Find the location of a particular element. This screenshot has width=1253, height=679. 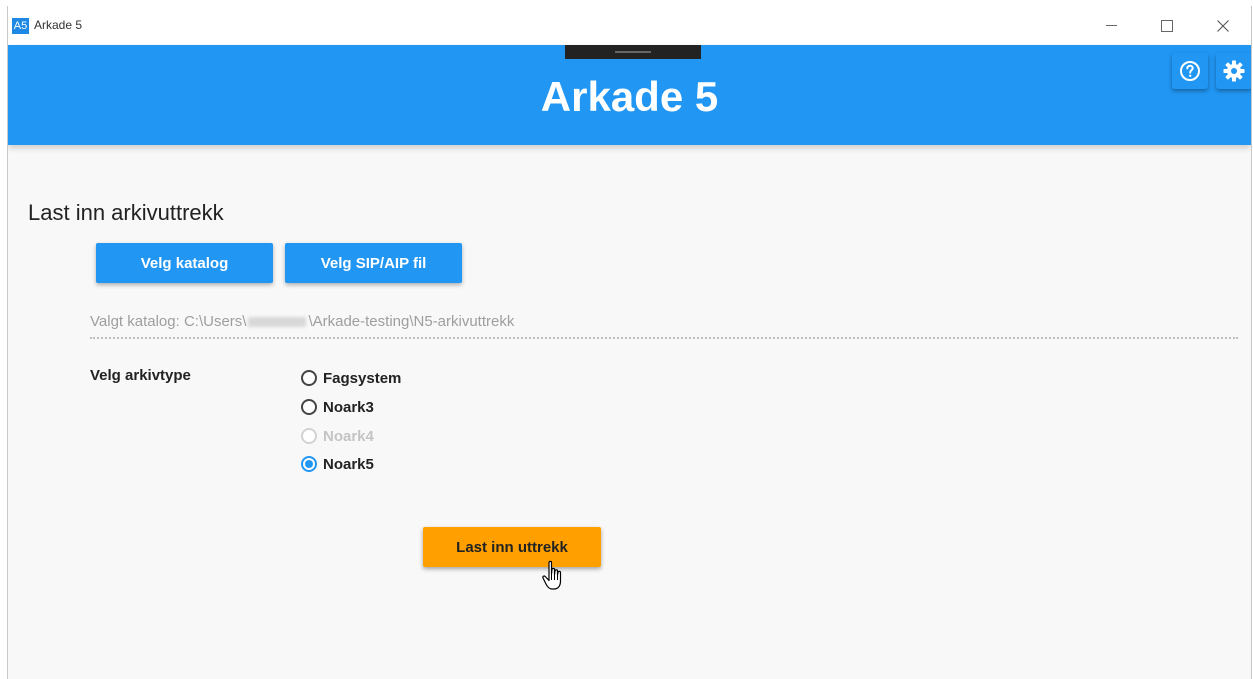

radio-label: Noark3 is located at coordinates (348, 407).